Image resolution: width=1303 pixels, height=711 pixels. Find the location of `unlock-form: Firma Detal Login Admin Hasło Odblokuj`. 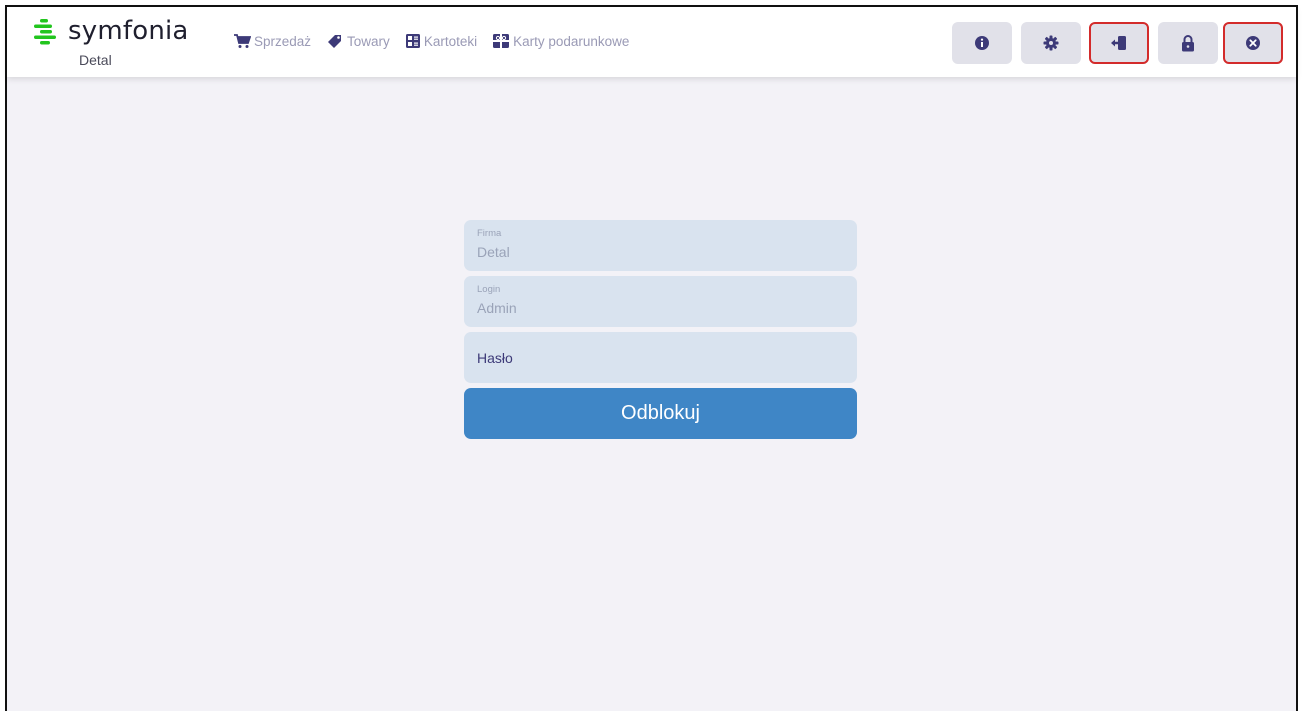

unlock-form: Firma Detal Login Admin Hasło Odblokuj is located at coordinates (660, 329).